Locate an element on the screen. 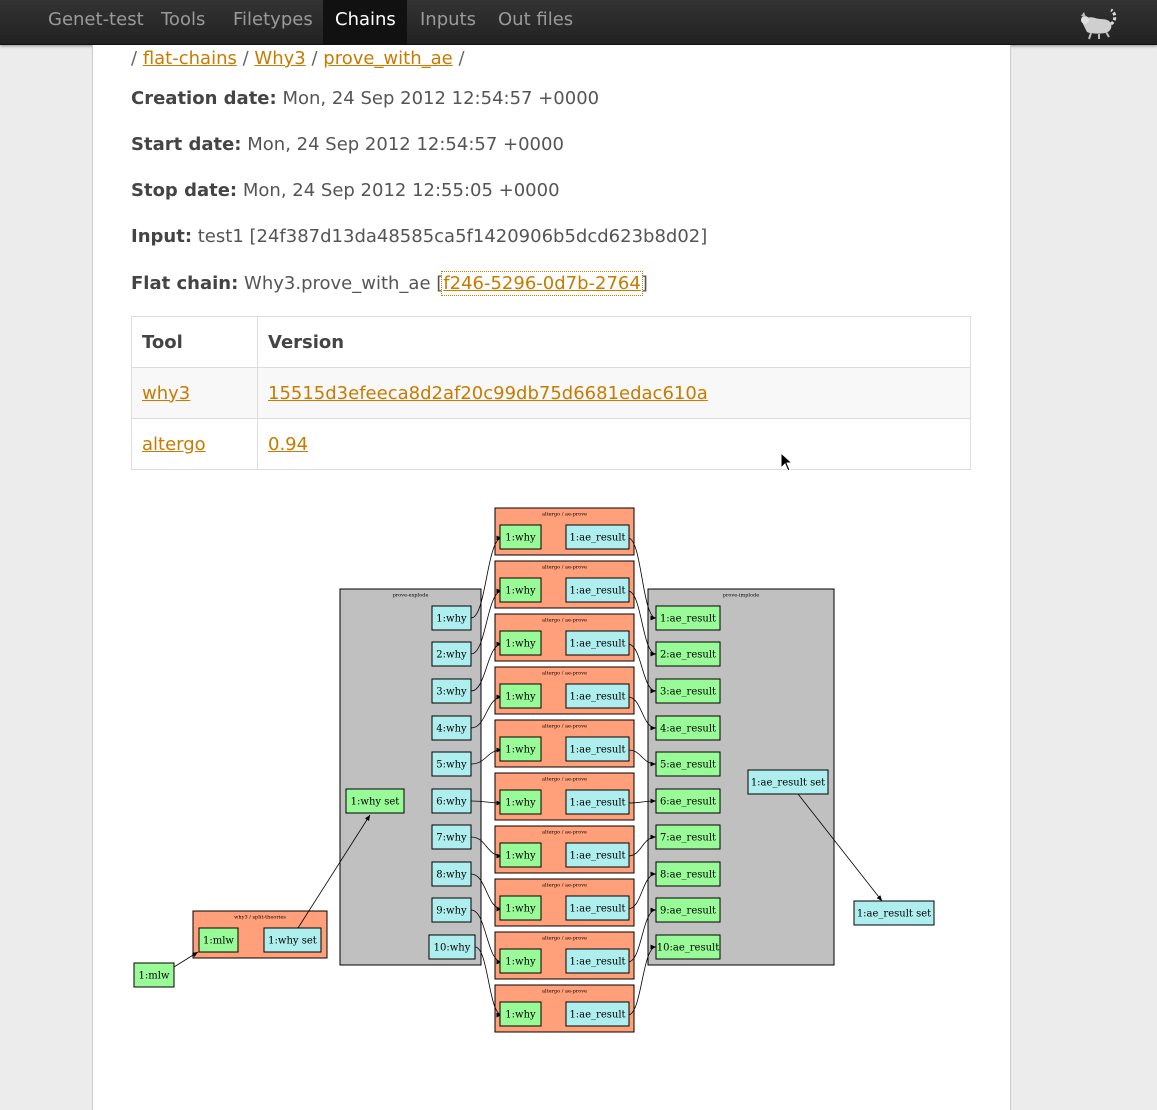  tool-cell: altergo is located at coordinates (194, 444).